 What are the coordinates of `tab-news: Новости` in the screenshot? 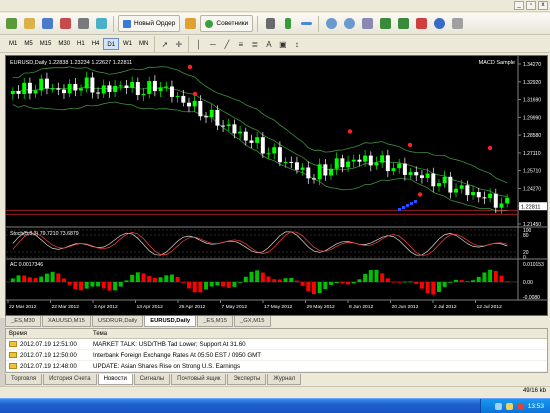 It's located at (115, 379).